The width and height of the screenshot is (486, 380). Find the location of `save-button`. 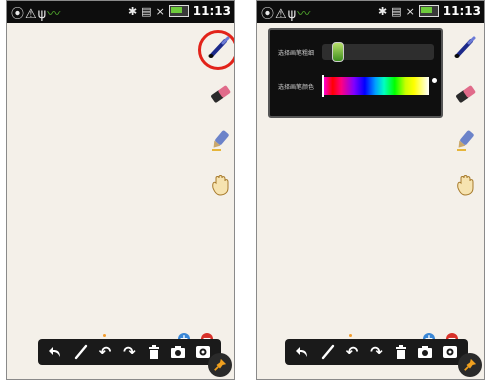

save-button is located at coordinates (450, 352).